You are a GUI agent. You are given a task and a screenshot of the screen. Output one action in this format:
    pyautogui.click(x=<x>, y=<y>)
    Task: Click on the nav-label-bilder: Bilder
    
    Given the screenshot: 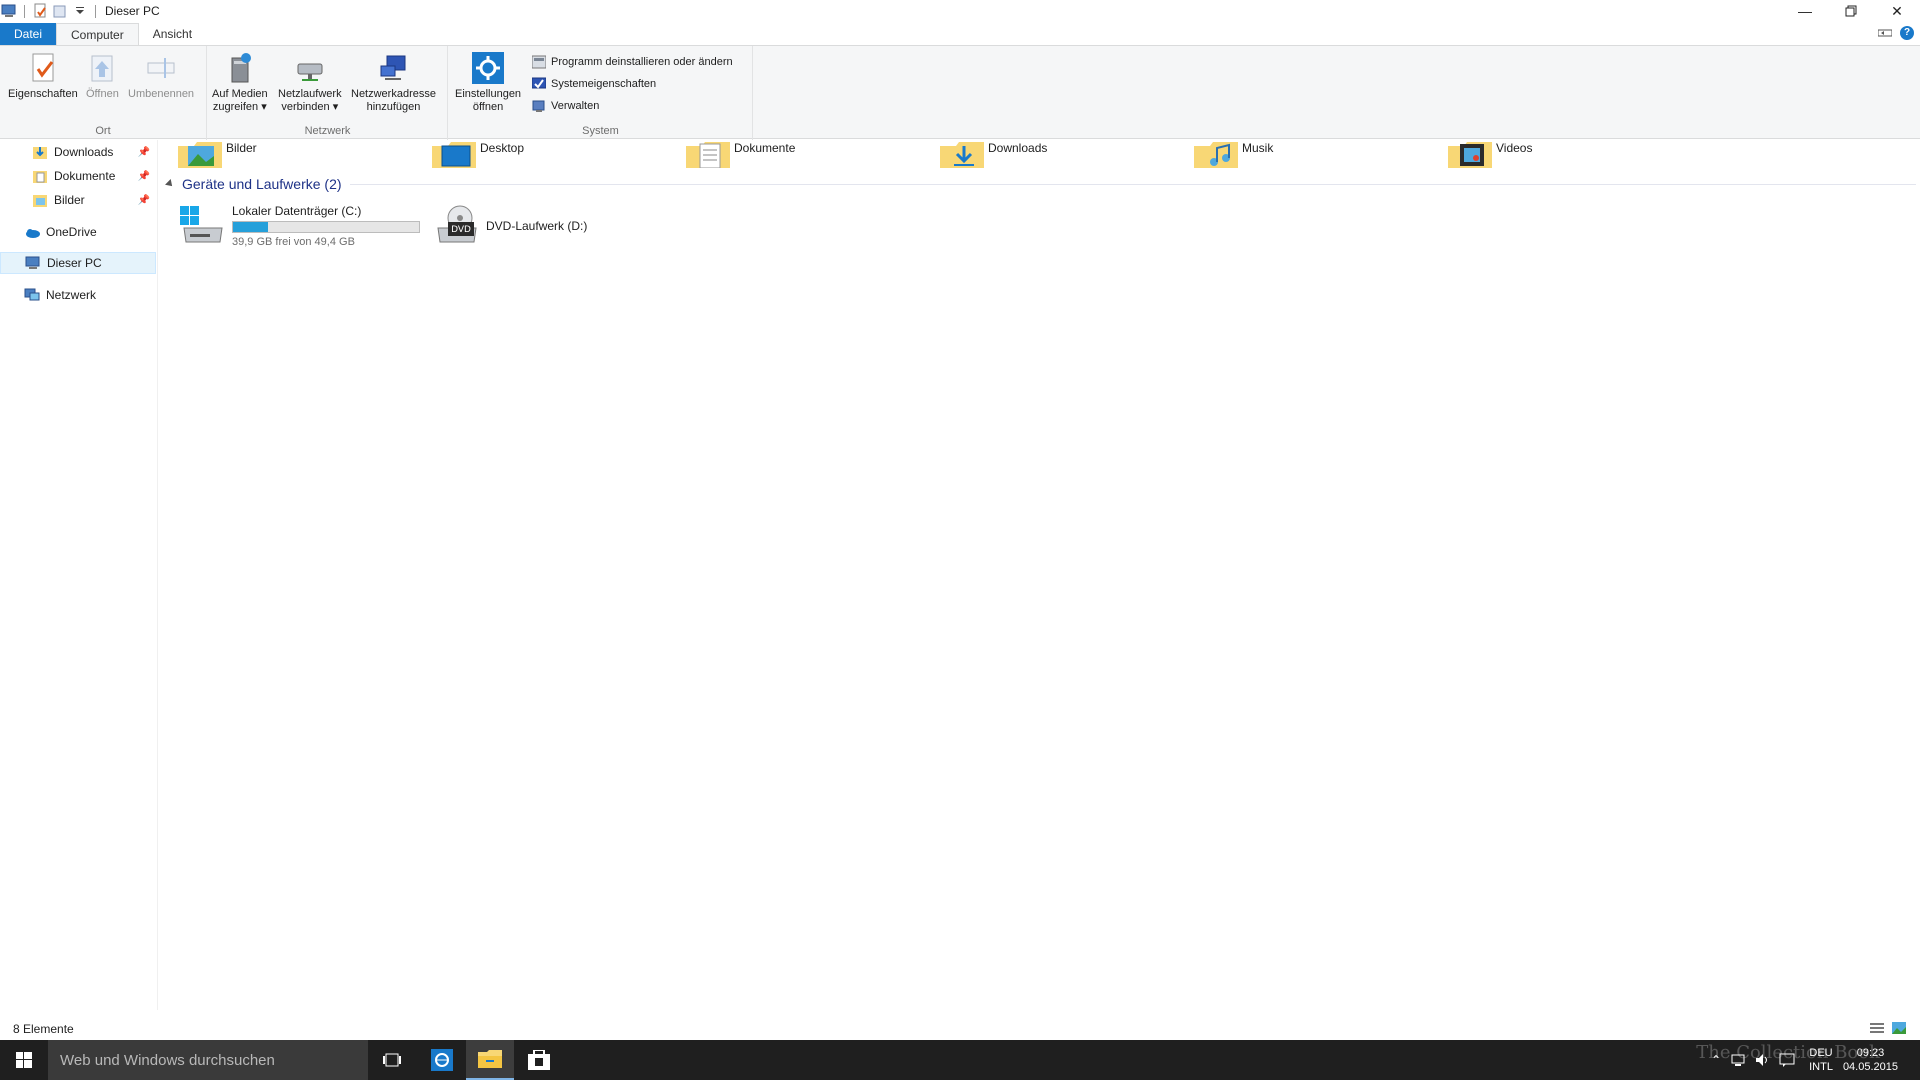 What is the action you would take?
    pyautogui.click(x=69, y=200)
    